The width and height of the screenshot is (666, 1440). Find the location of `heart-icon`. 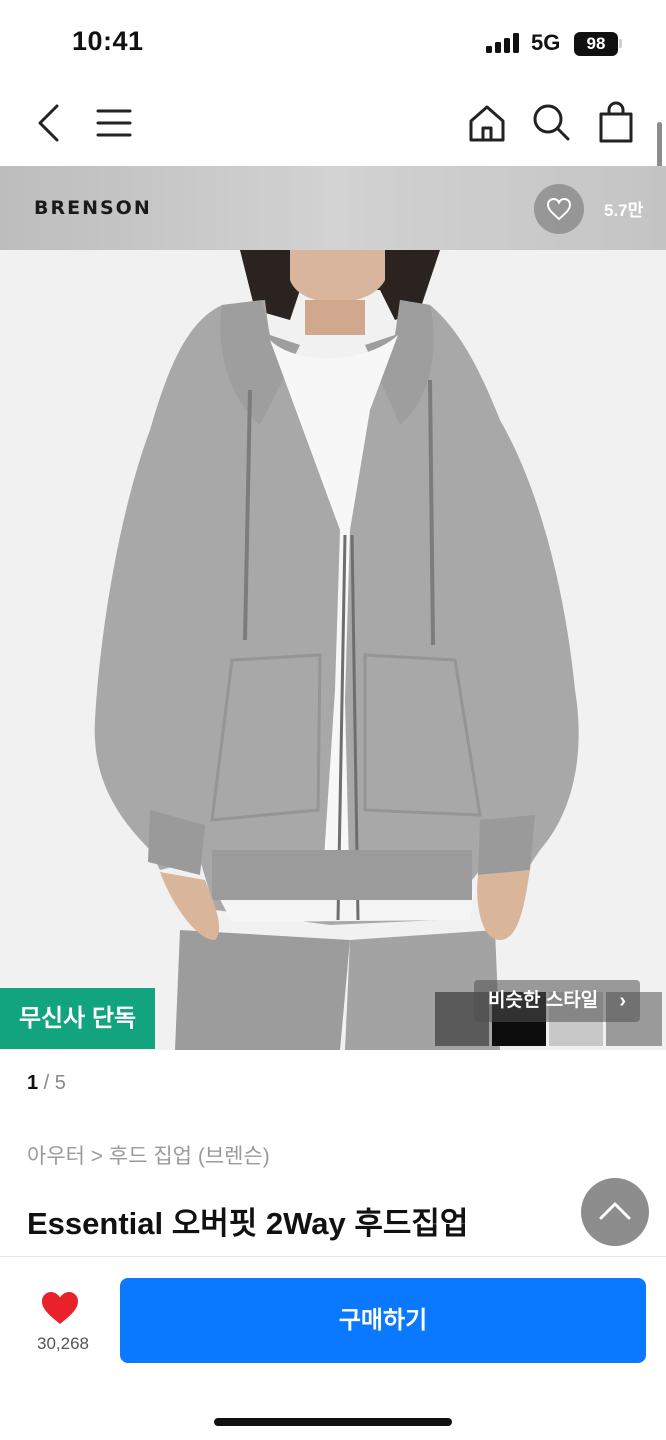

heart-icon is located at coordinates (60, 1308).